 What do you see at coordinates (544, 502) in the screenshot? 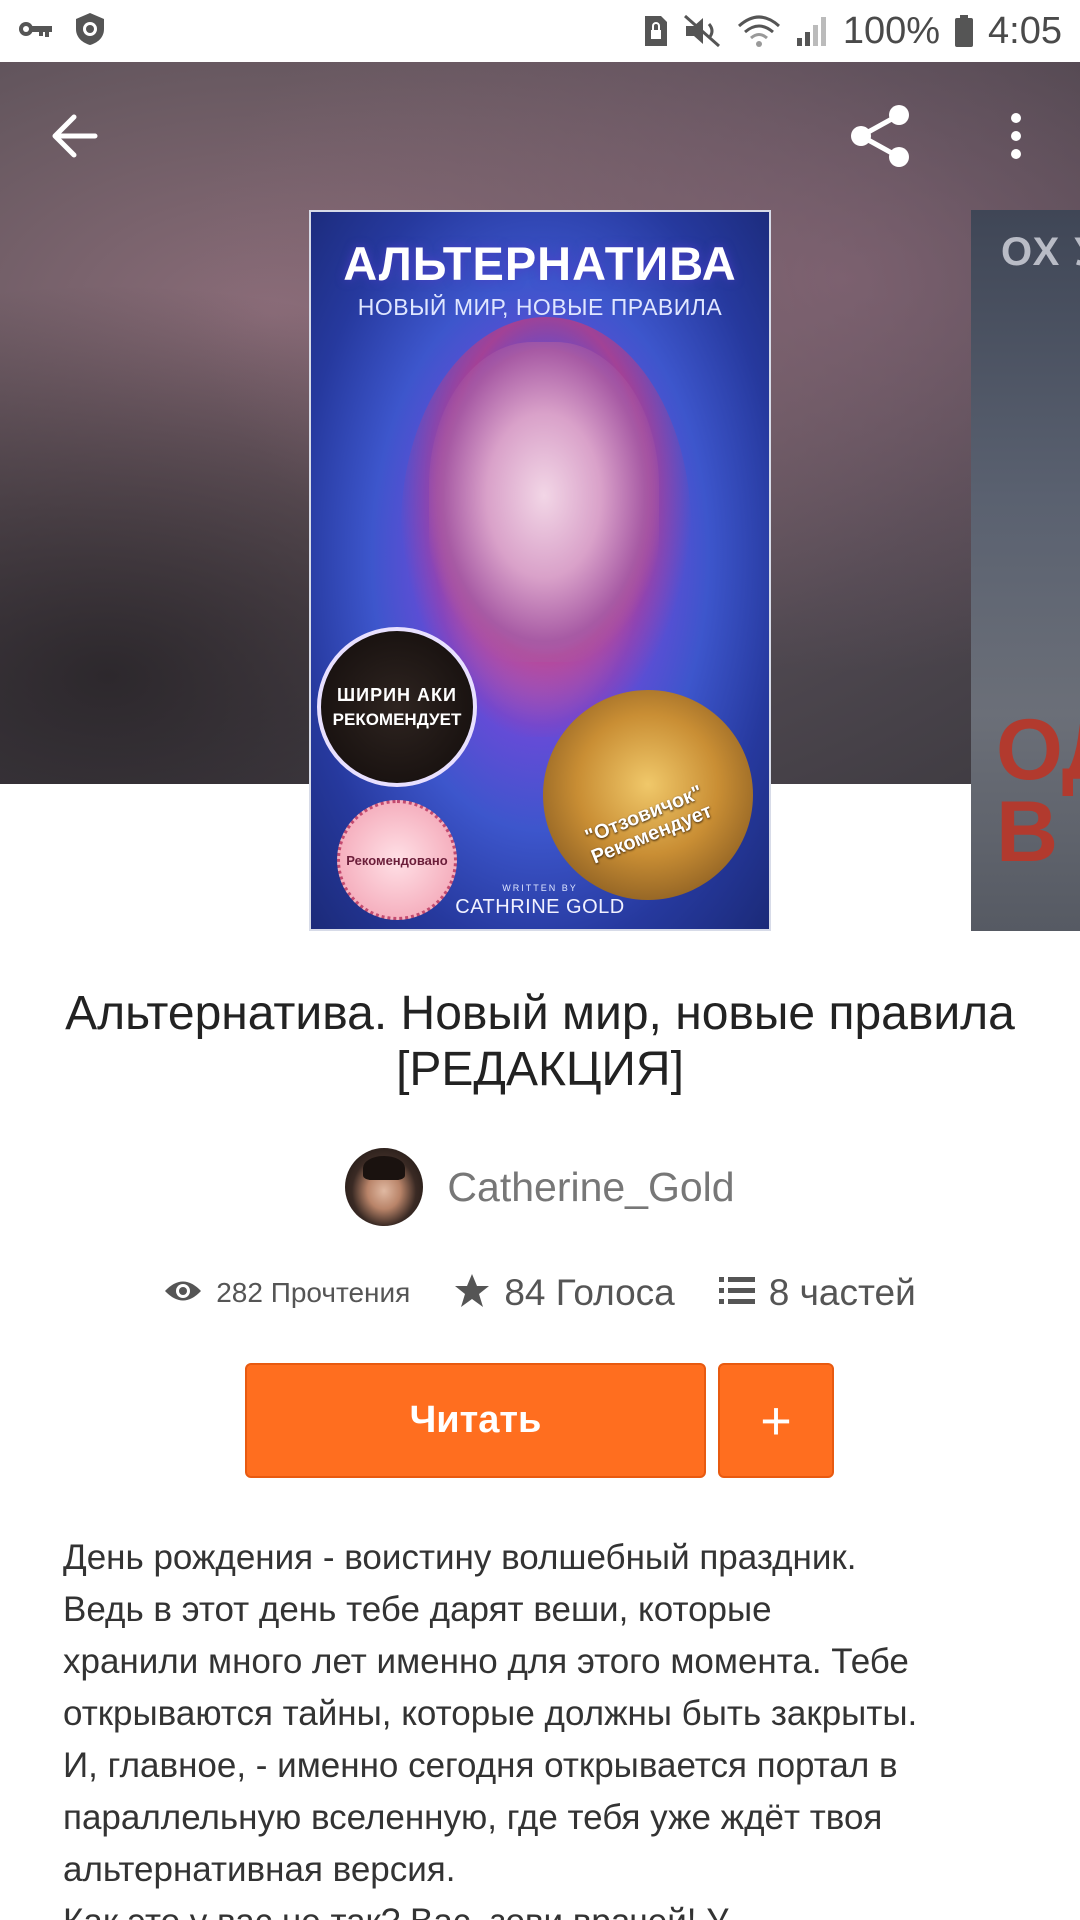
I see `cover-art-portrait` at bounding box center [544, 502].